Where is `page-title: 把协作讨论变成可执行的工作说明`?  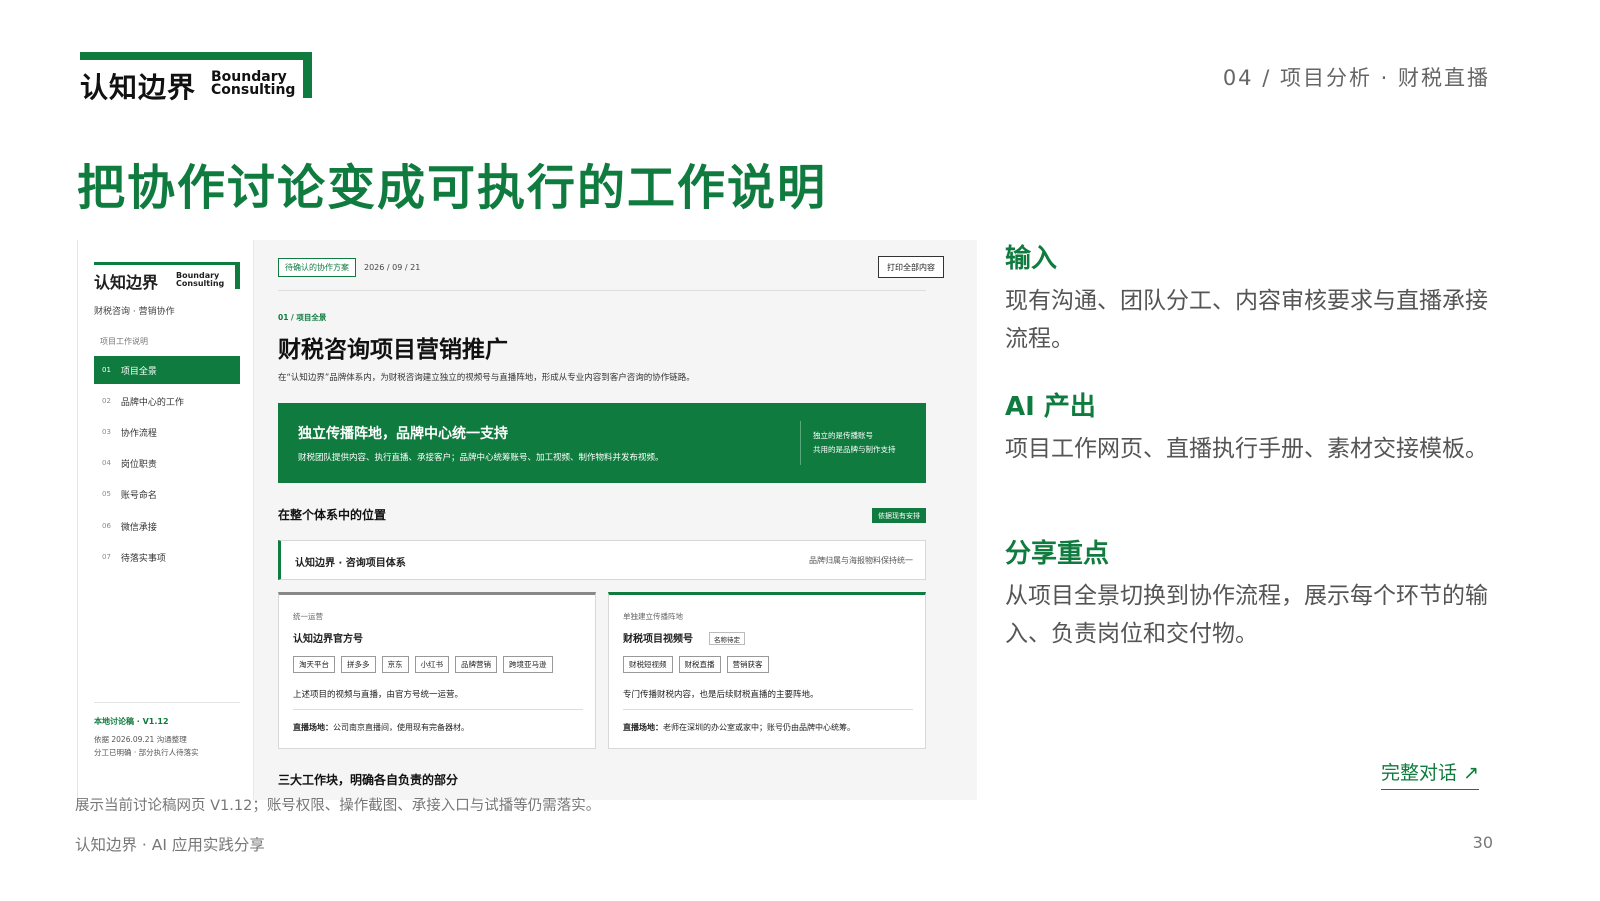 page-title: 把协作讨论变成可执行的工作说明 is located at coordinates (452, 188).